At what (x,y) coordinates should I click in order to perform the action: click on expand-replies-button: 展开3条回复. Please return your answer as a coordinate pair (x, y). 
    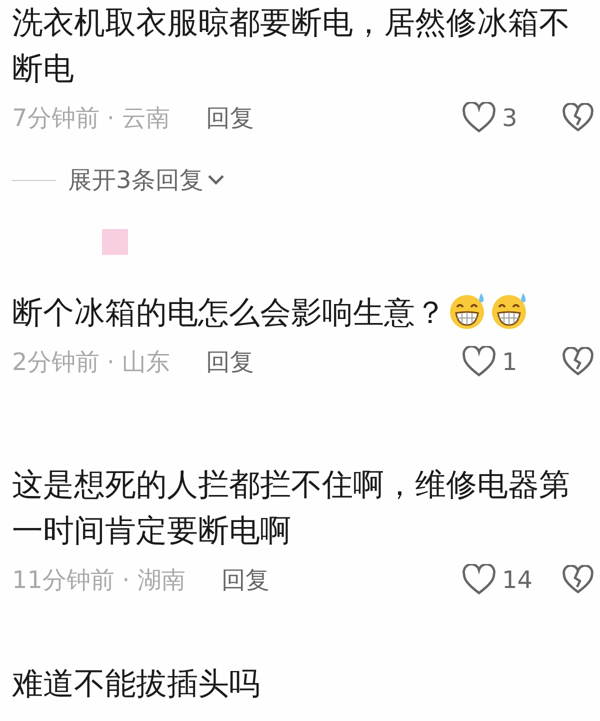
    Looking at the image, I should click on (147, 180).